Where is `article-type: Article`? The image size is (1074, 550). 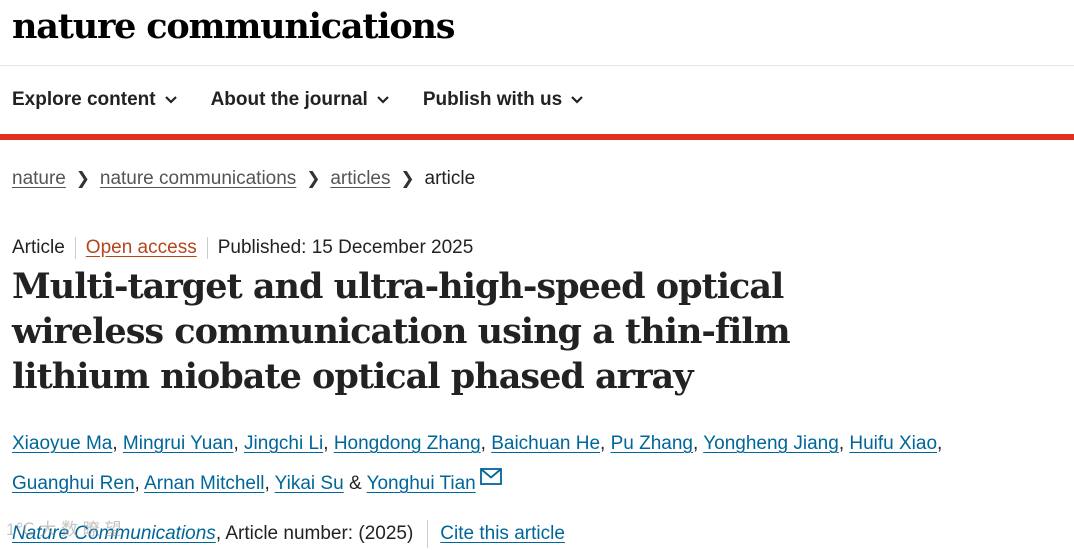
article-type: Article is located at coordinates (44, 248).